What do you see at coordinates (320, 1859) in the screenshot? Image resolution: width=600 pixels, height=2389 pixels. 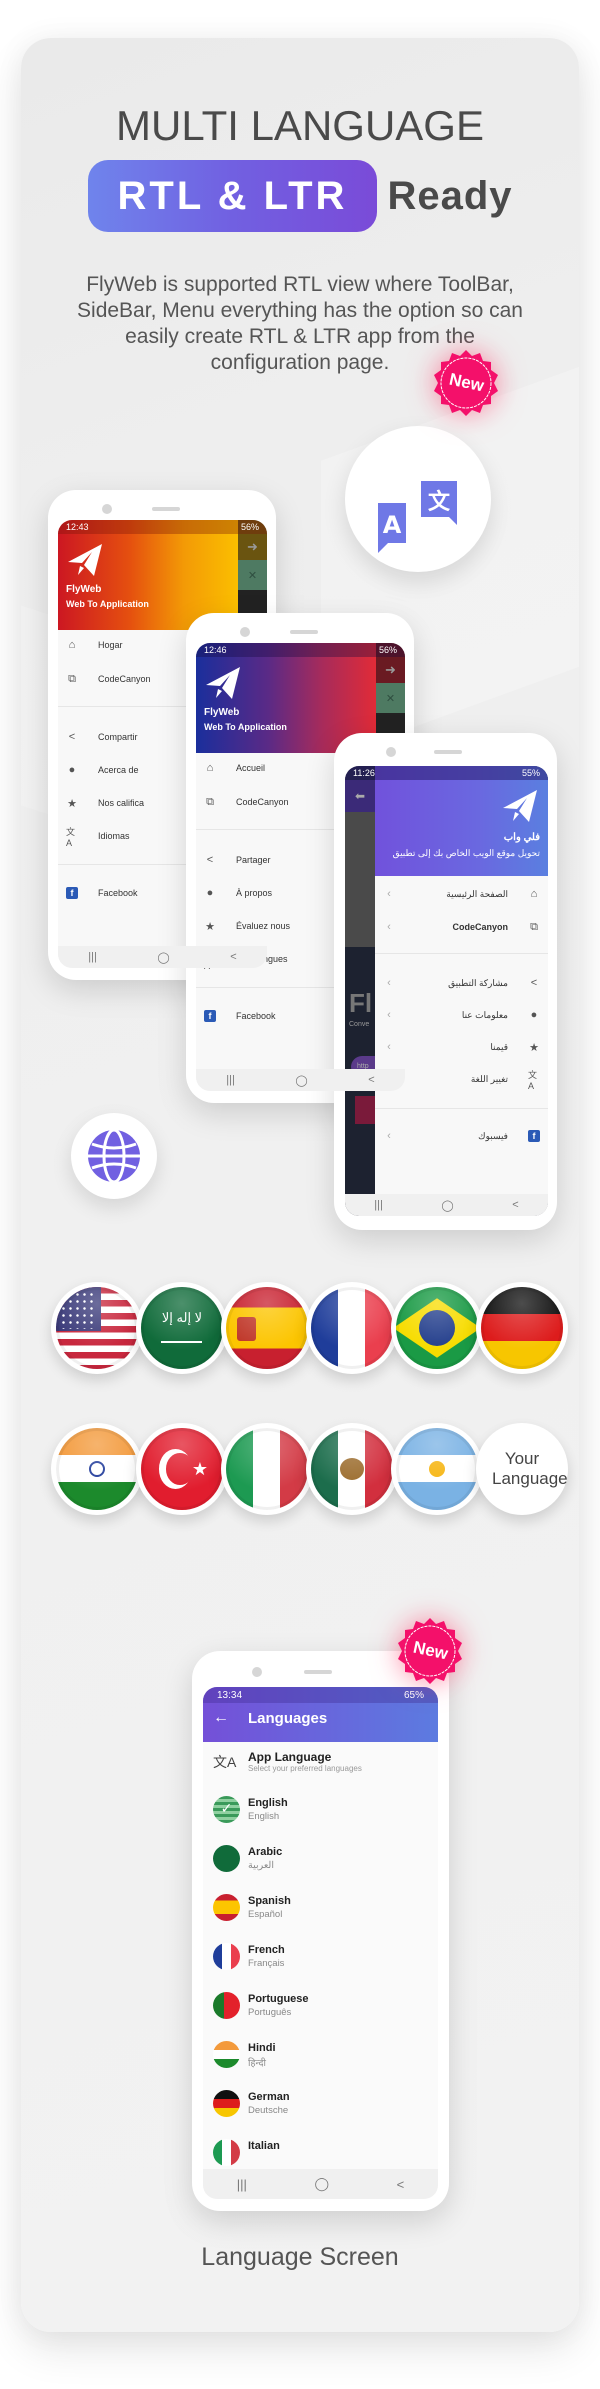 I see `language-item: Arabic العربية` at bounding box center [320, 1859].